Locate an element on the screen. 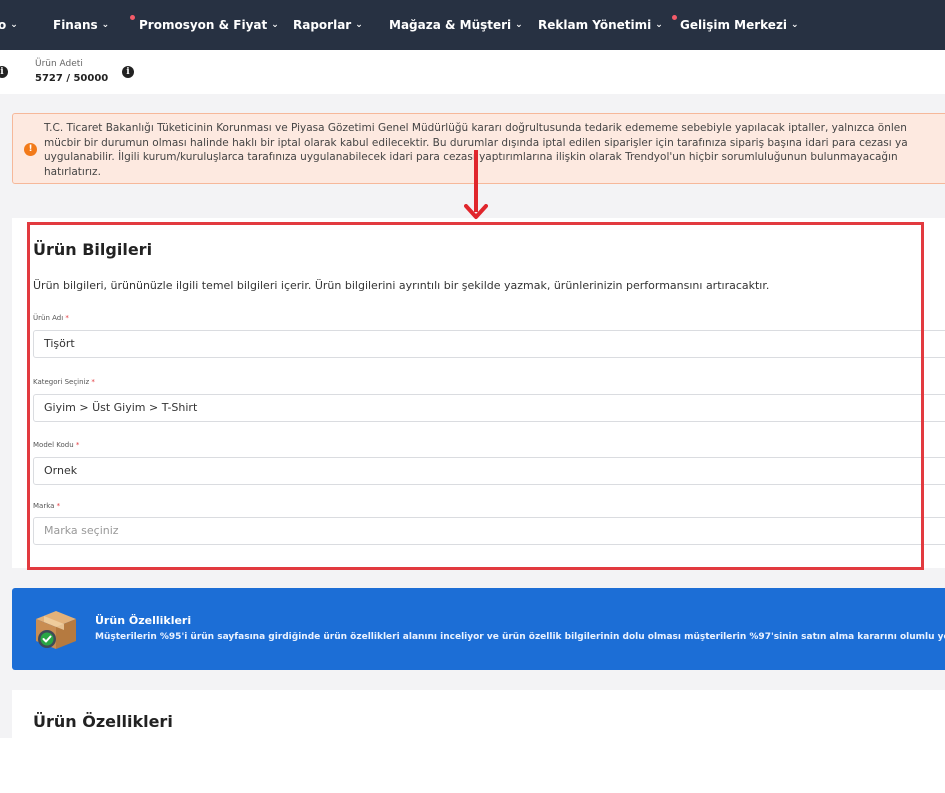 The width and height of the screenshot is (945, 793). nav-item-label: Reklam Yönetimi is located at coordinates (595, 25).